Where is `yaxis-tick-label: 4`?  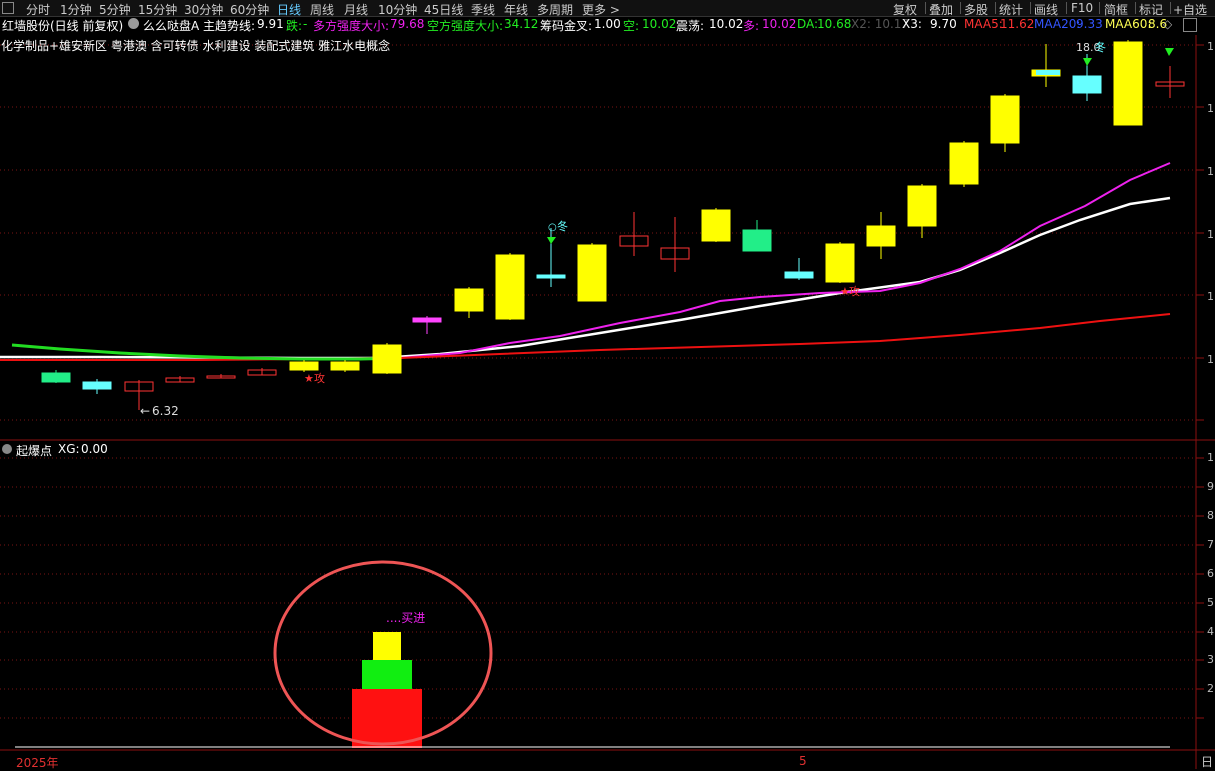
yaxis-tick-label: 4 is located at coordinates (1210, 631).